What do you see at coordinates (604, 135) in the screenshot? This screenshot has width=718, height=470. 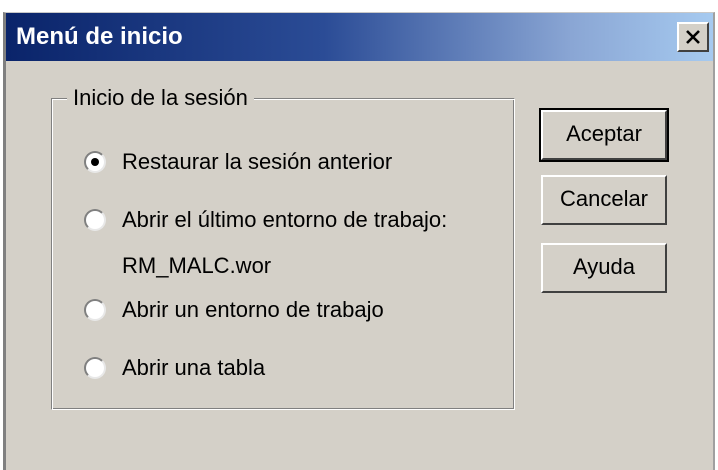 I see `accept-button: Aceptar` at bounding box center [604, 135].